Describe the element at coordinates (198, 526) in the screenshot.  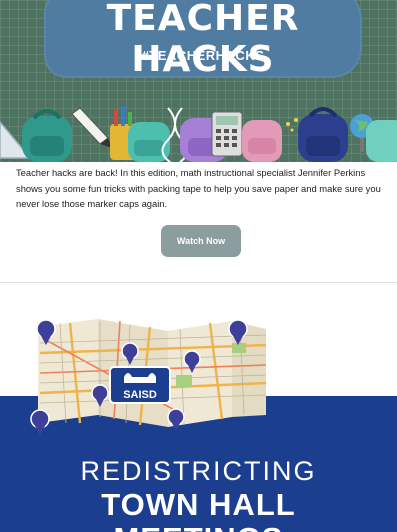
I see `banner-heading-line3: MEETINGS` at that location.